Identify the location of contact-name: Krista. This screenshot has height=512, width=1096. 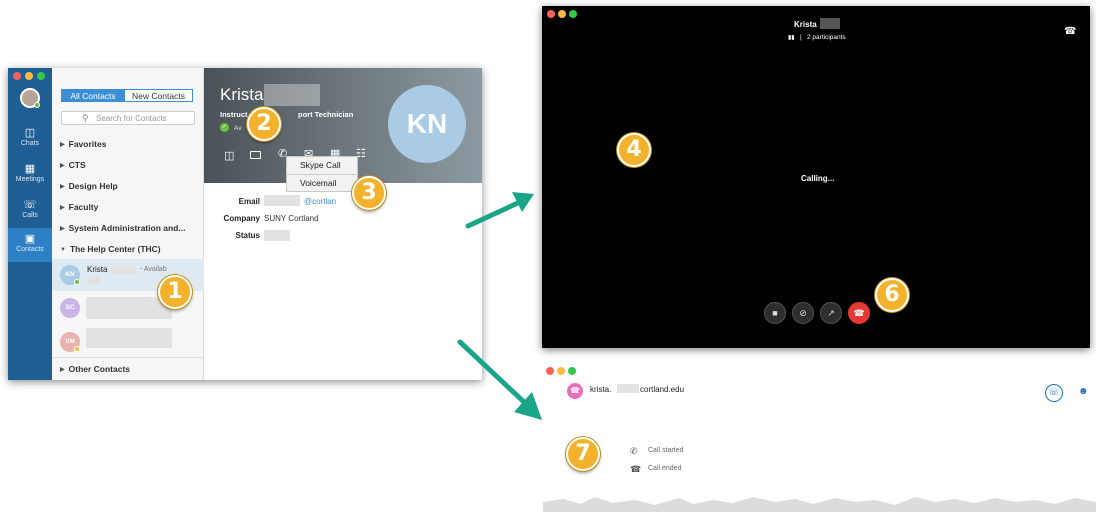
(97, 269).